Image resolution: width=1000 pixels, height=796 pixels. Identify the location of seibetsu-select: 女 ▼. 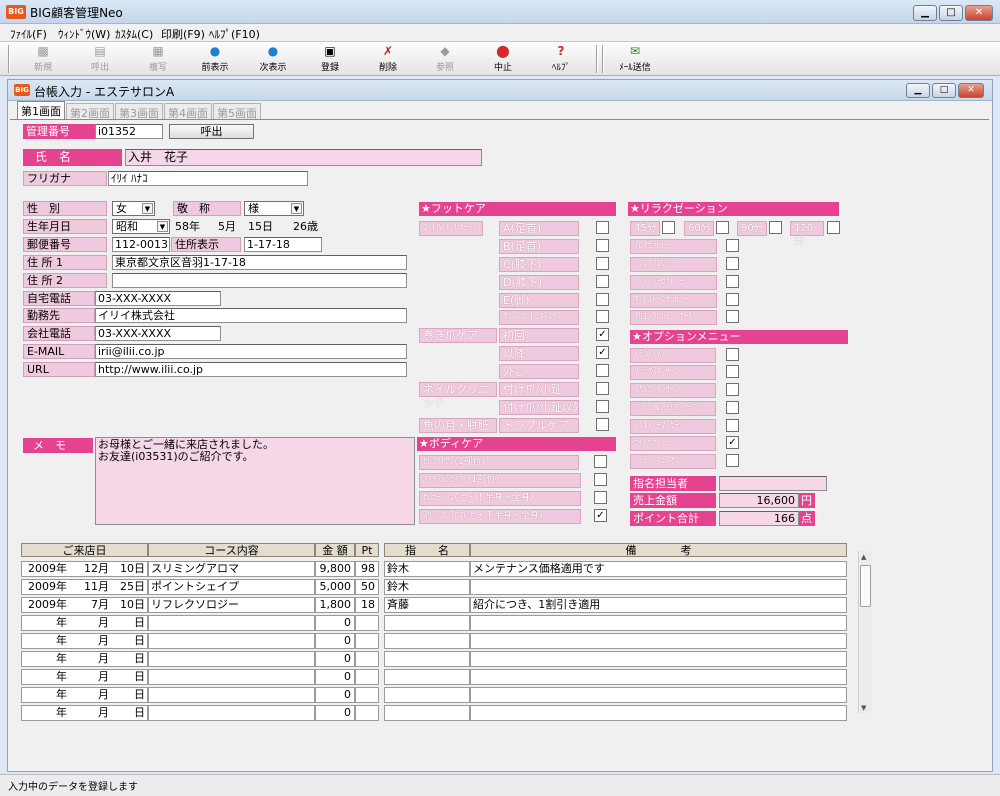
(133, 208).